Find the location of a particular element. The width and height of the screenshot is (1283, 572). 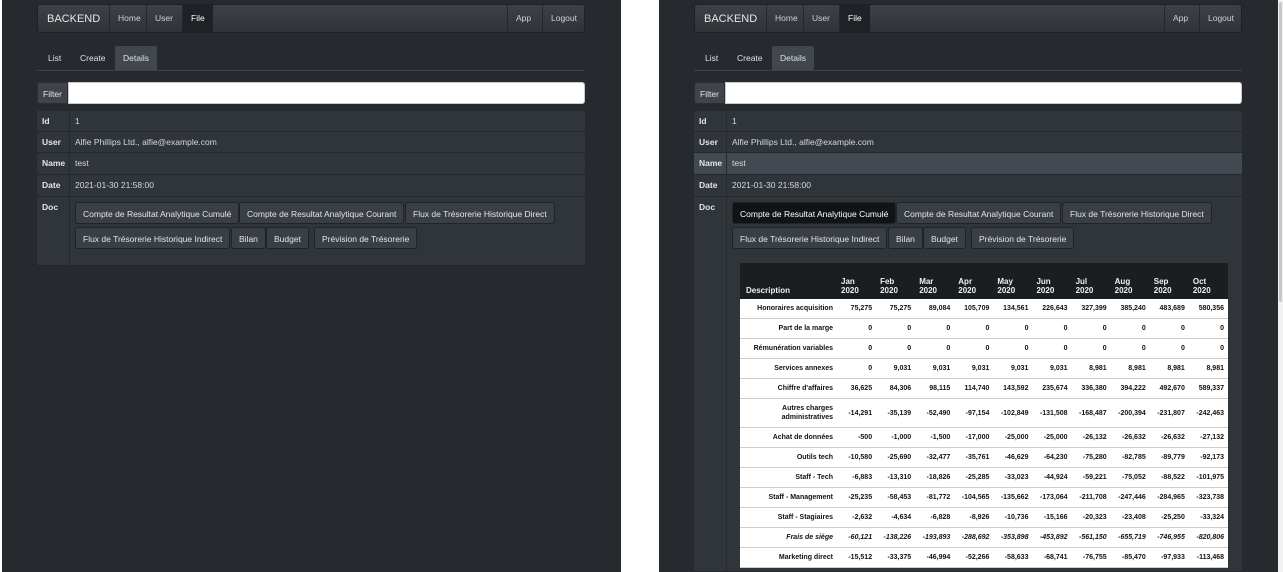

row-label: Outils tech is located at coordinates (788, 457).